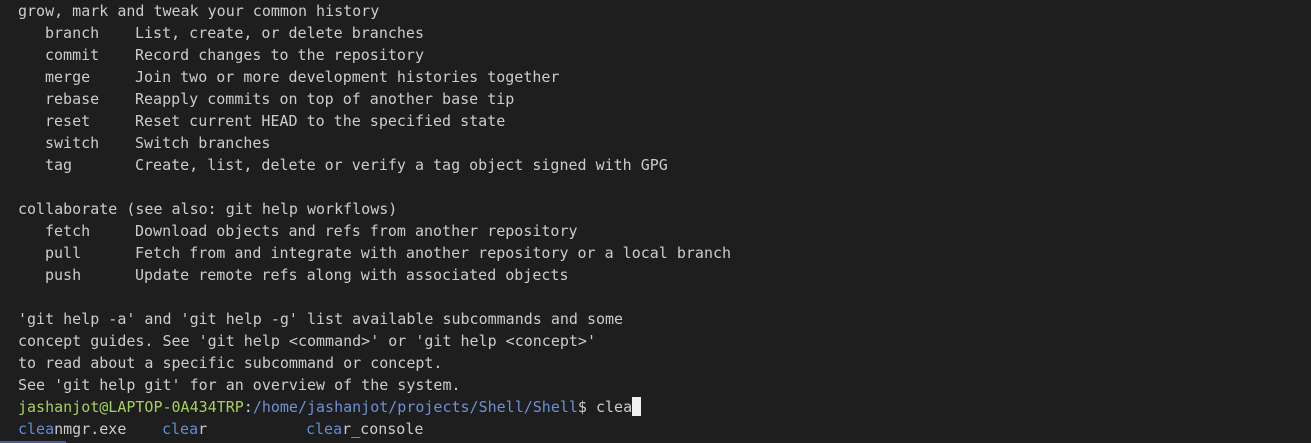 The image size is (1311, 443). Describe the element at coordinates (72, 33) in the screenshot. I see `command-name: branch` at that location.